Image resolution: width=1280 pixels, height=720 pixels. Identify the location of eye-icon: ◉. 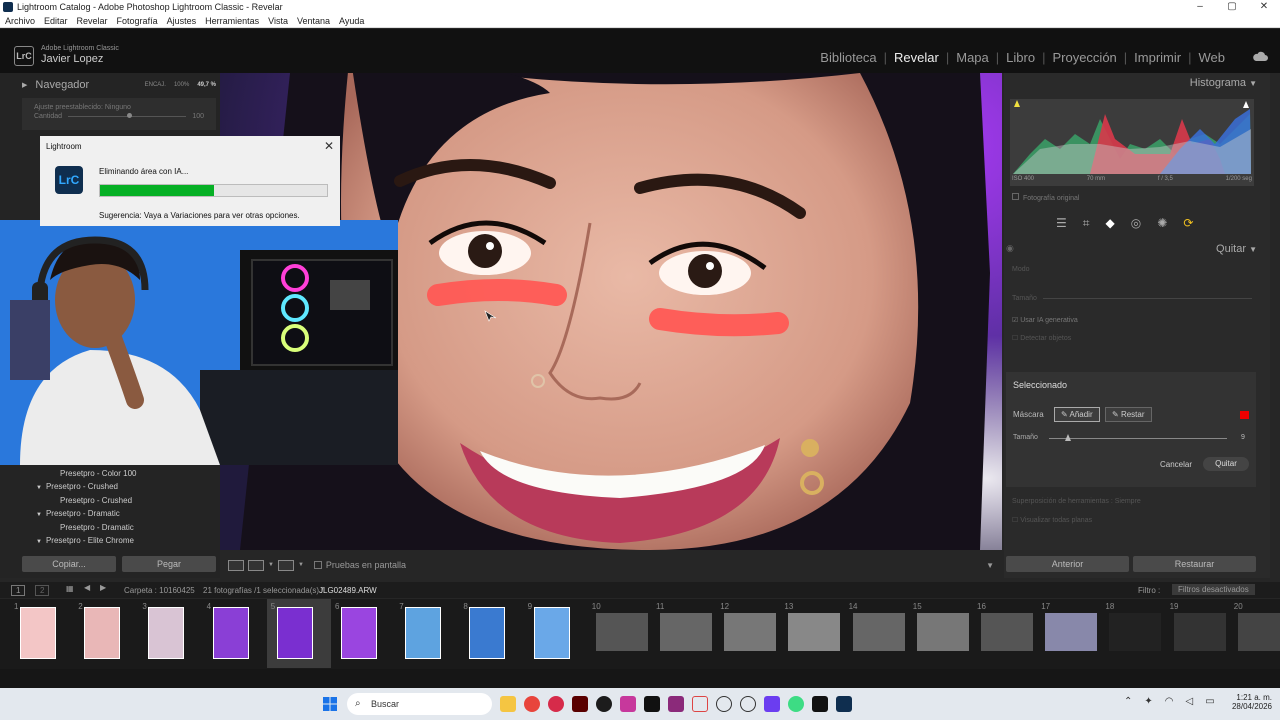
(1010, 248).